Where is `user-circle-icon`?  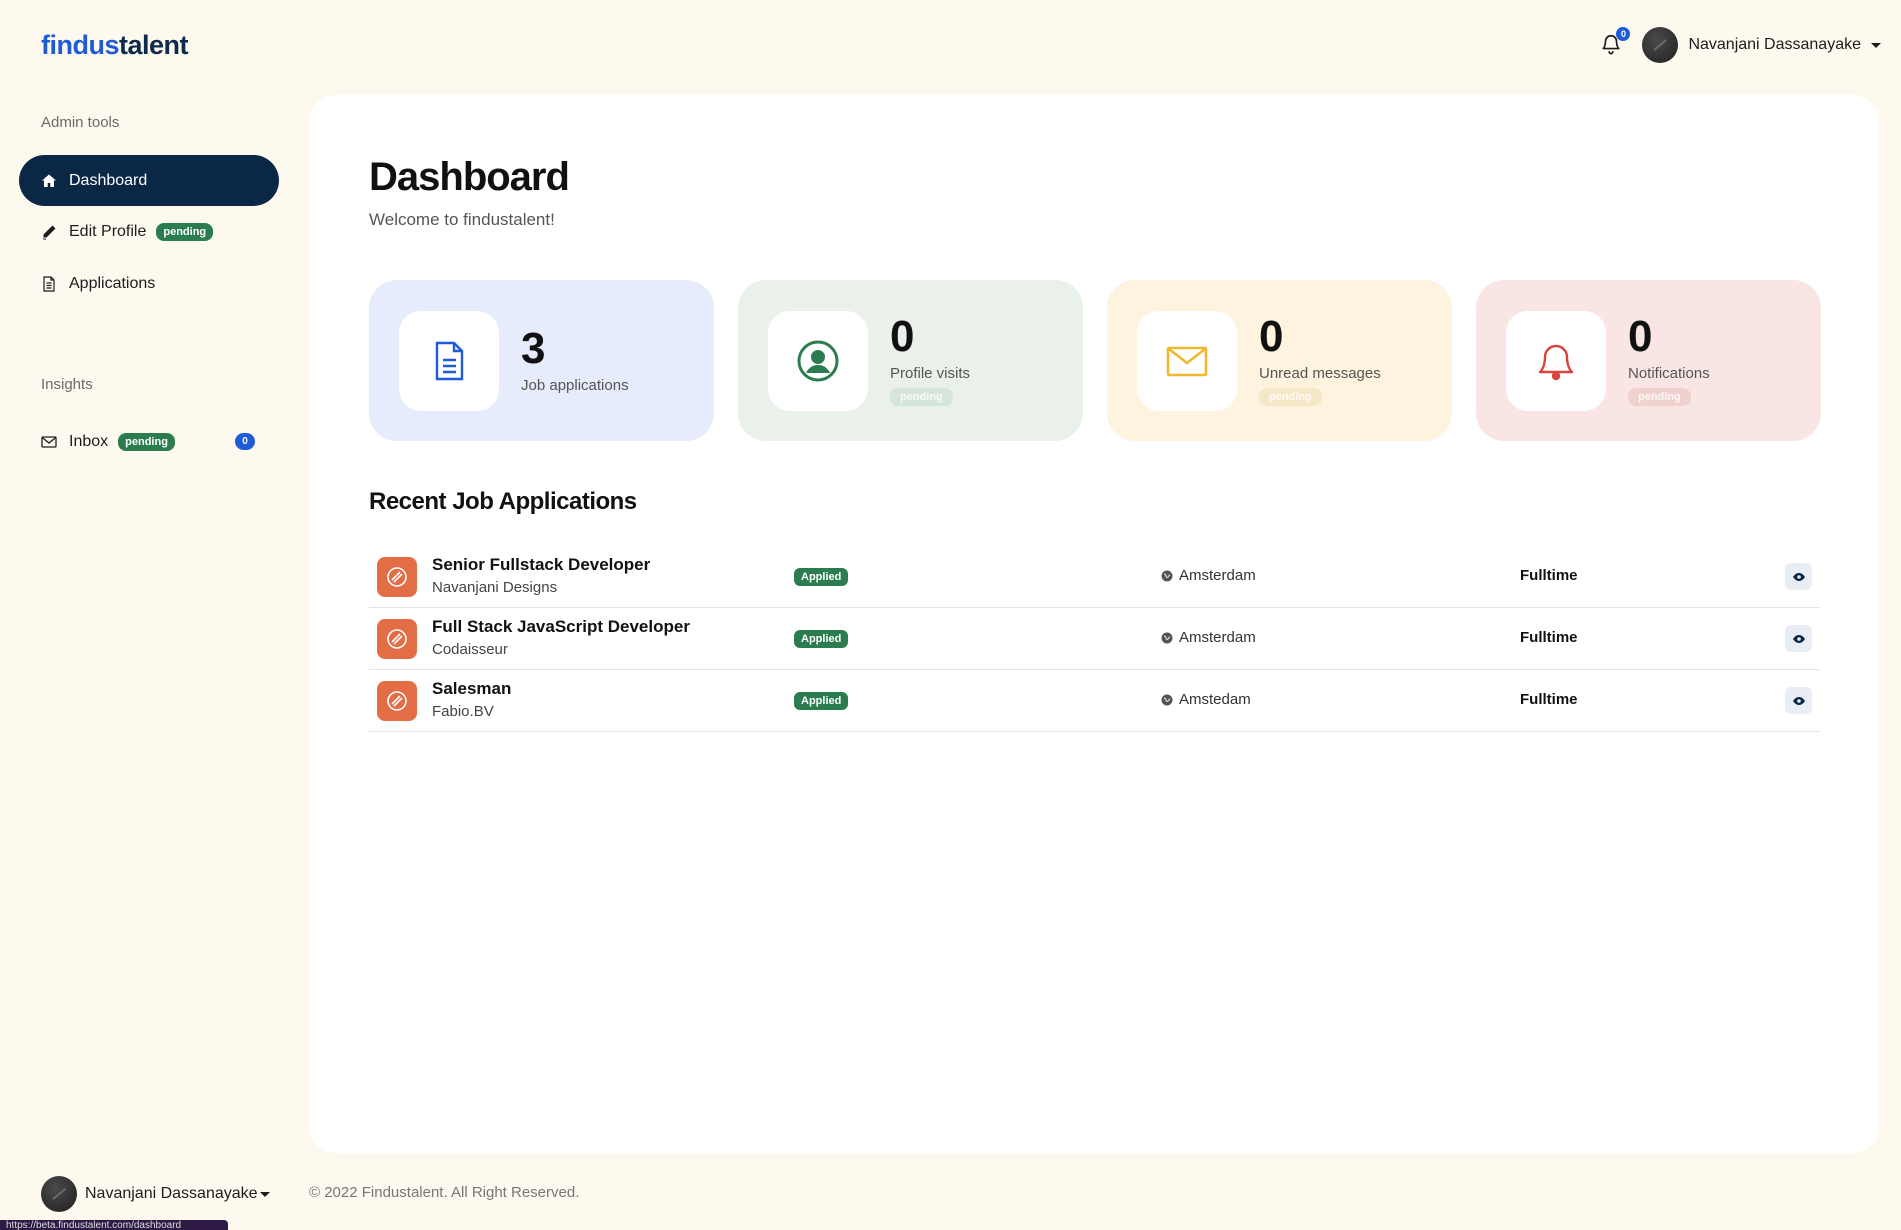
user-circle-icon is located at coordinates (818, 360).